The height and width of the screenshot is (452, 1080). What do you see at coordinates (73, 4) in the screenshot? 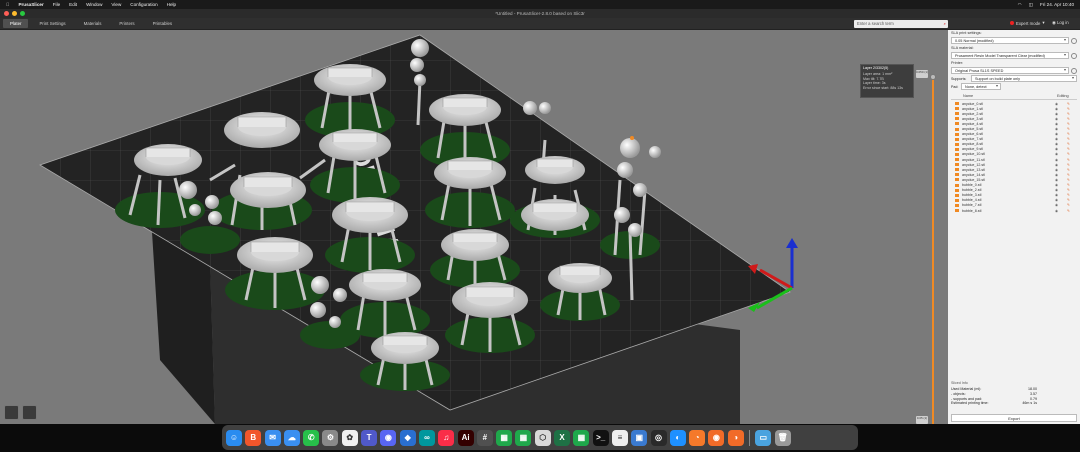
I see `menu-edit: Edit` at bounding box center [73, 4].